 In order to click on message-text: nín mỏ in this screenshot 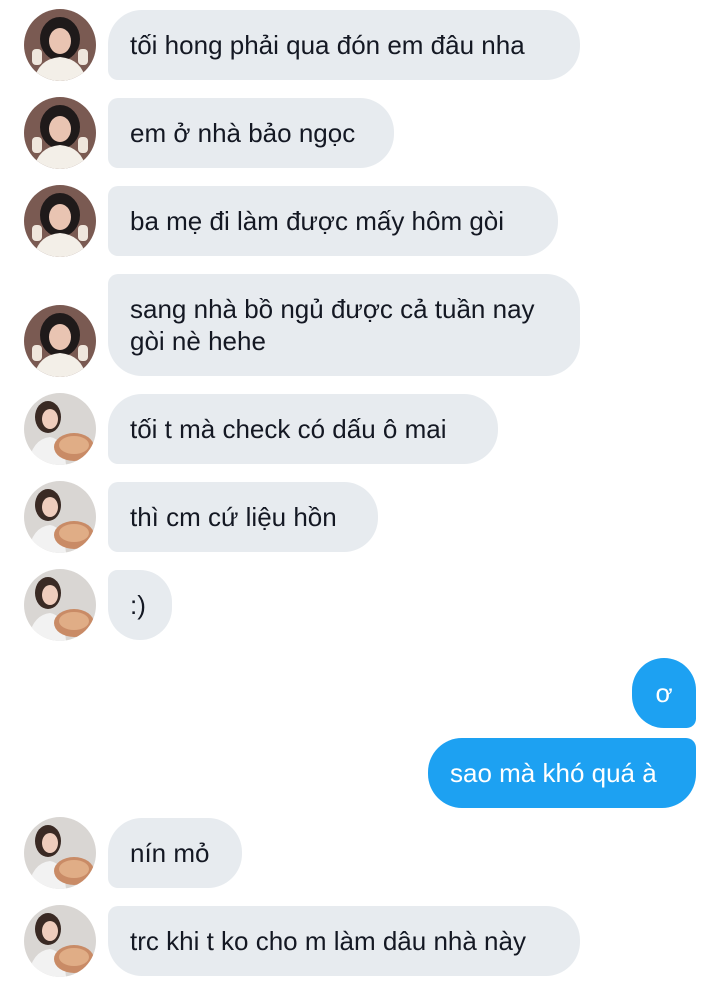, I will do `click(170, 853)`.